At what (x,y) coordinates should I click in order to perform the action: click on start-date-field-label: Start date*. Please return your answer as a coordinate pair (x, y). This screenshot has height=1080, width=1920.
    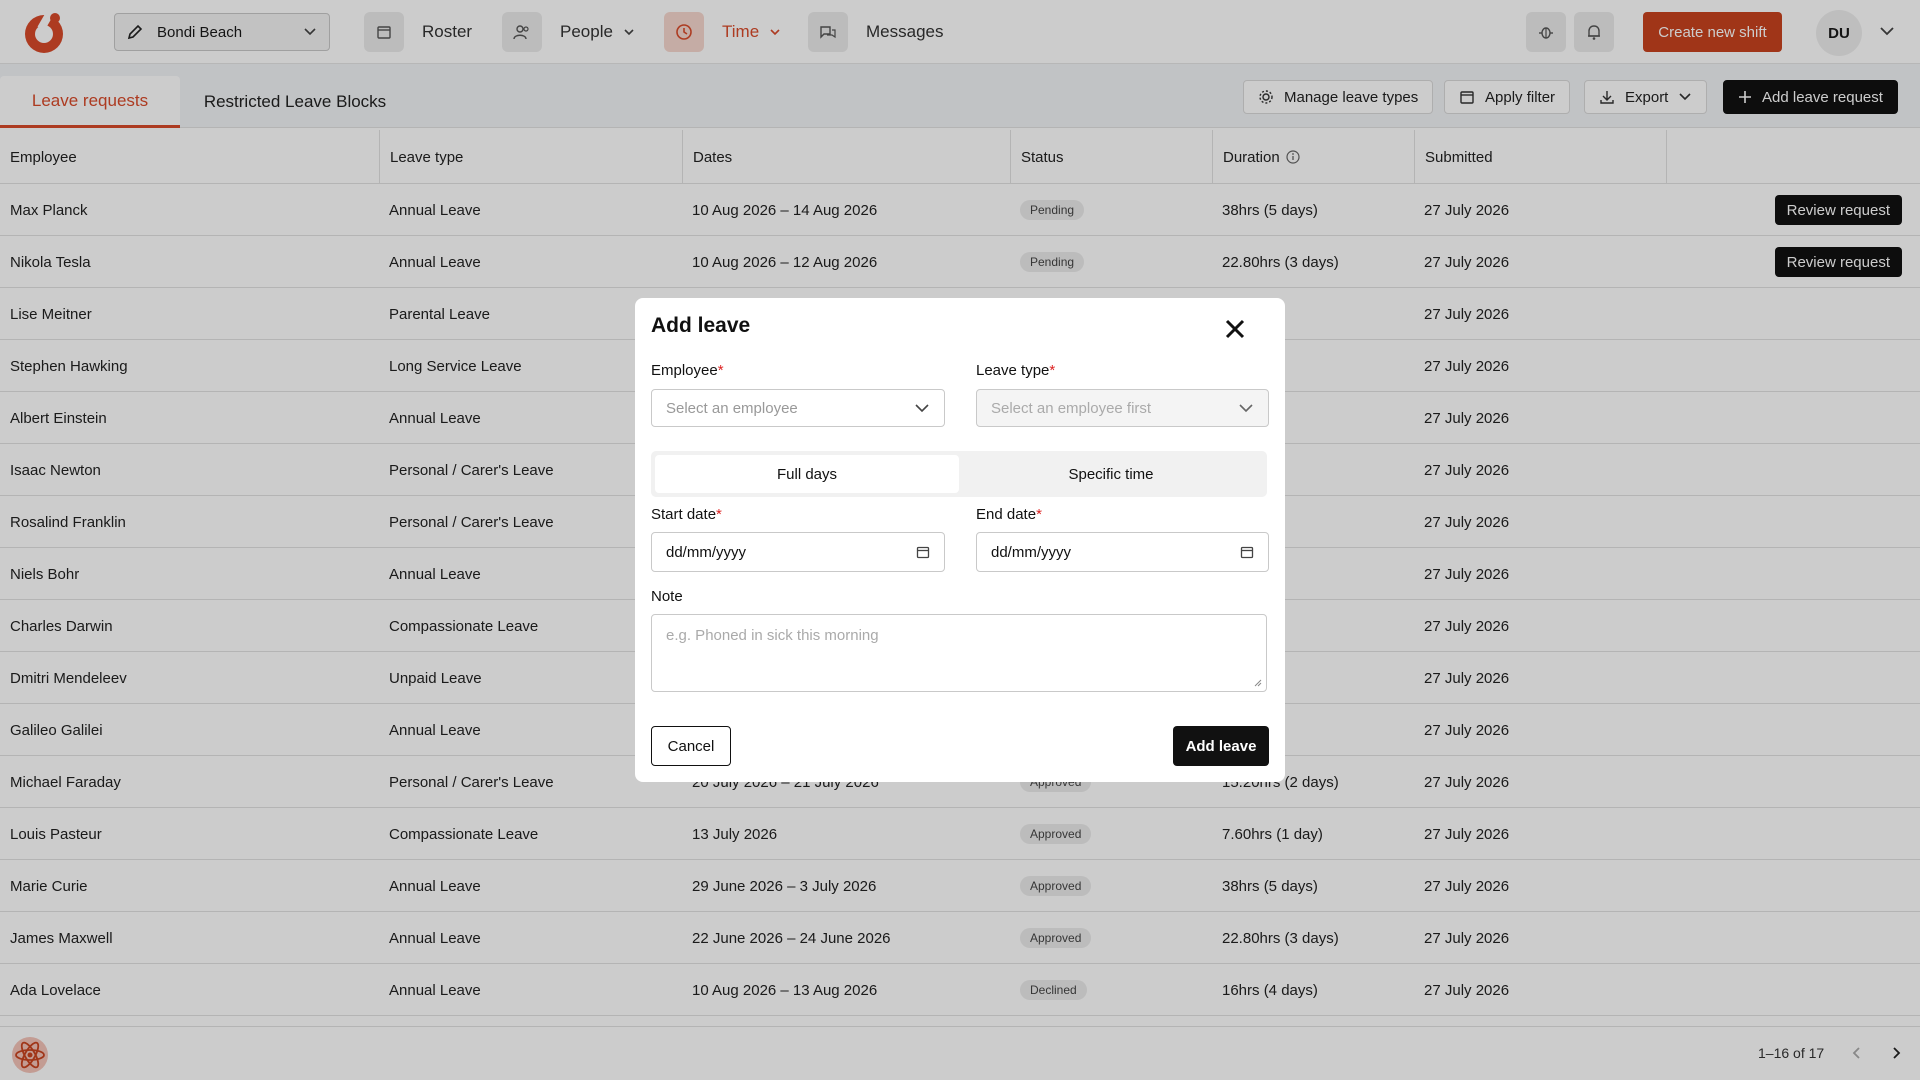
    Looking at the image, I should click on (686, 514).